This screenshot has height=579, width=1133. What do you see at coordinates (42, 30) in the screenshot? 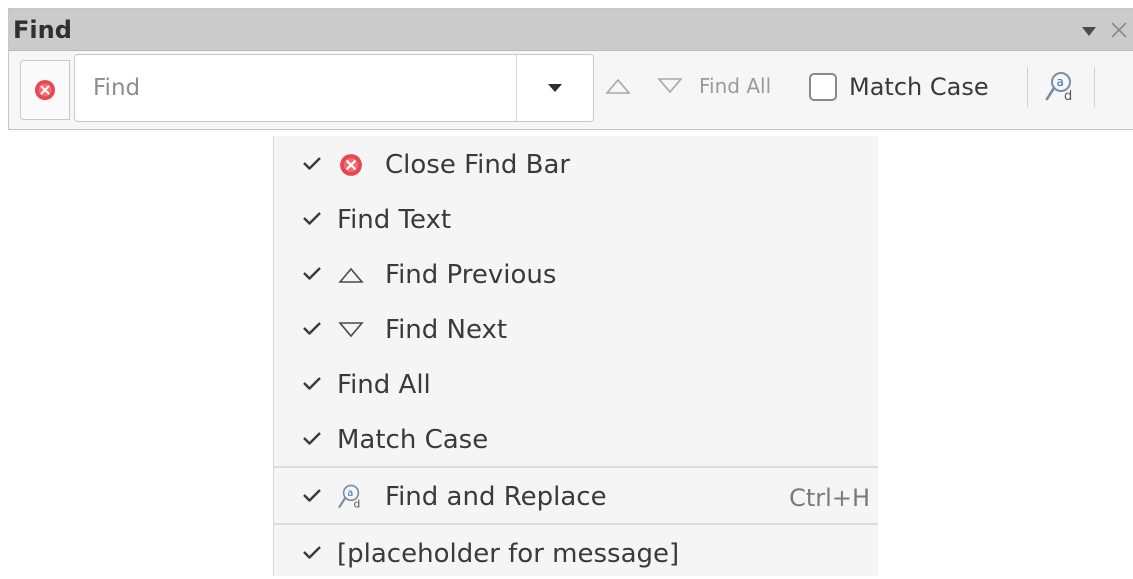
I see `toolbar-title: Find` at bounding box center [42, 30].